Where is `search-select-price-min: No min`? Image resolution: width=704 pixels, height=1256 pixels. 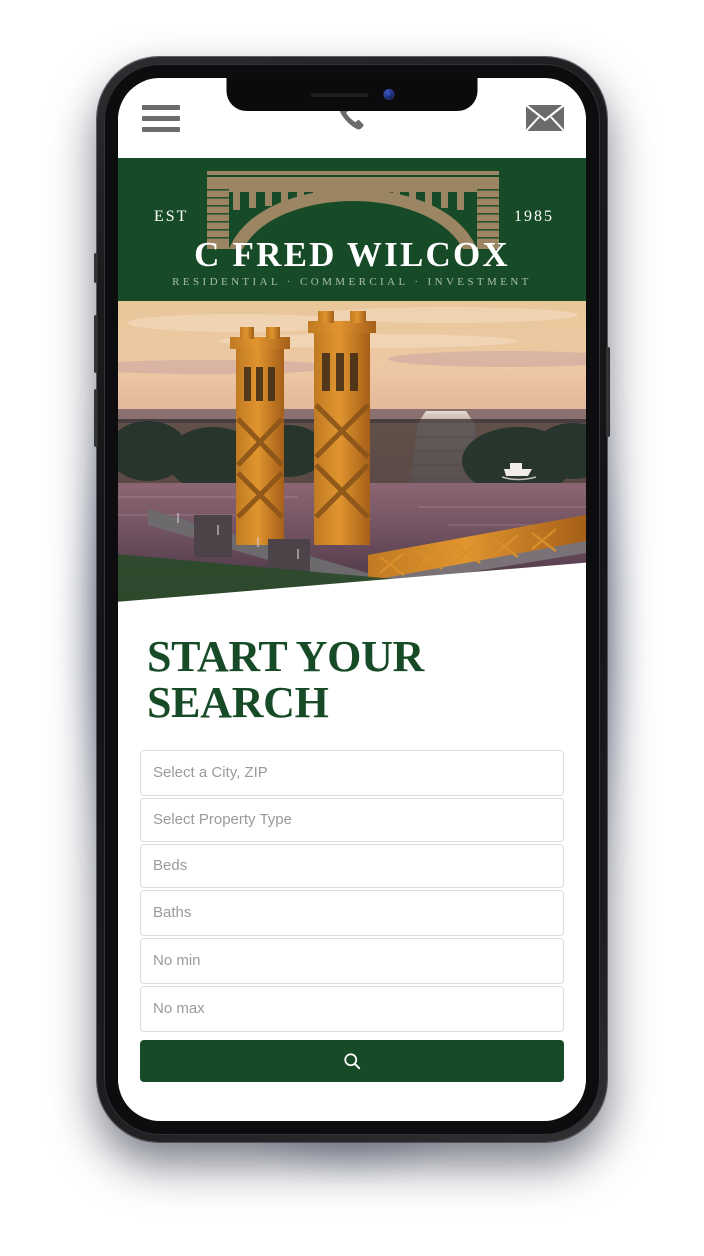
search-select-price-min: No min is located at coordinates (352, 960).